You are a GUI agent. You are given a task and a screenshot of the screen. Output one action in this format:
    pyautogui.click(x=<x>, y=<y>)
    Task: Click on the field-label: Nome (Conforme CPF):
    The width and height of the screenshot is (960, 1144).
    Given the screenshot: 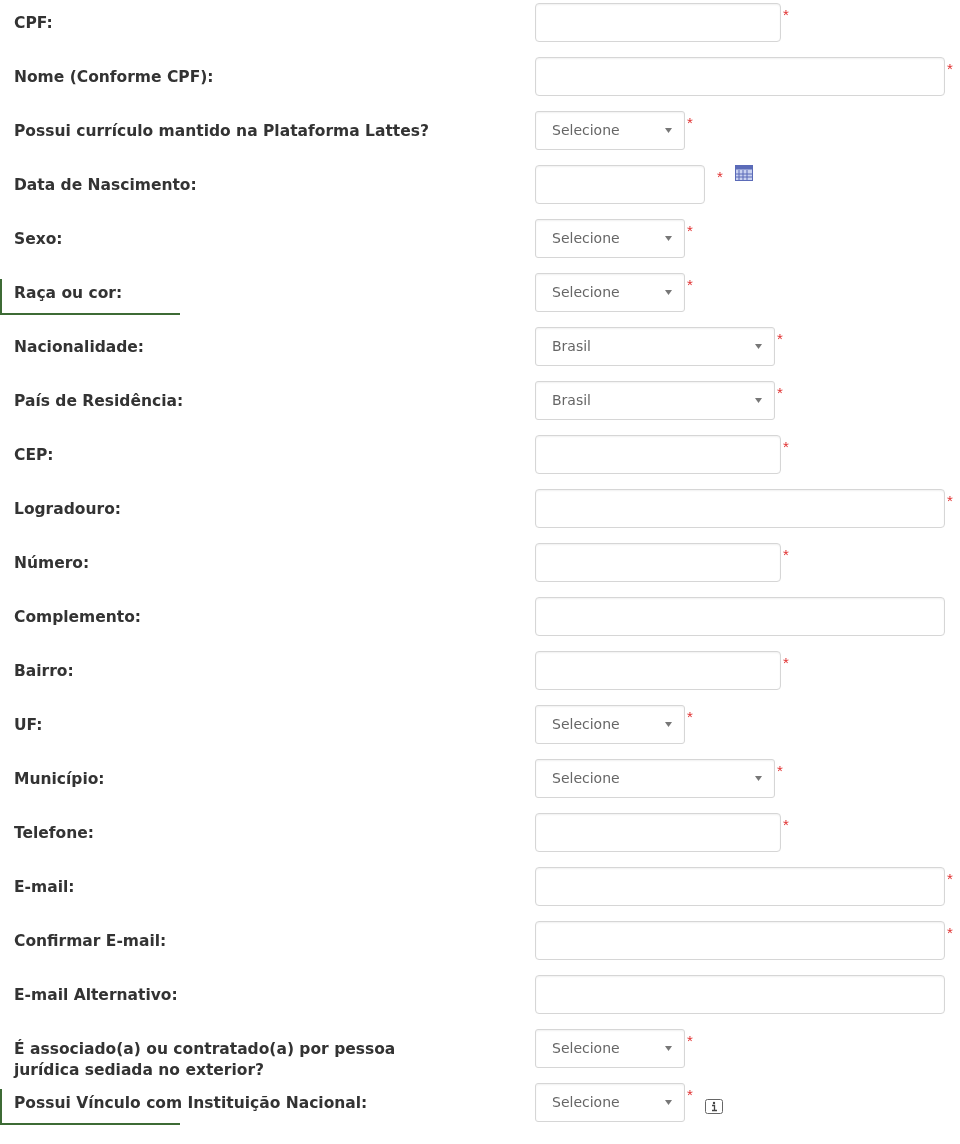 What is the action you would take?
    pyautogui.click(x=114, y=77)
    